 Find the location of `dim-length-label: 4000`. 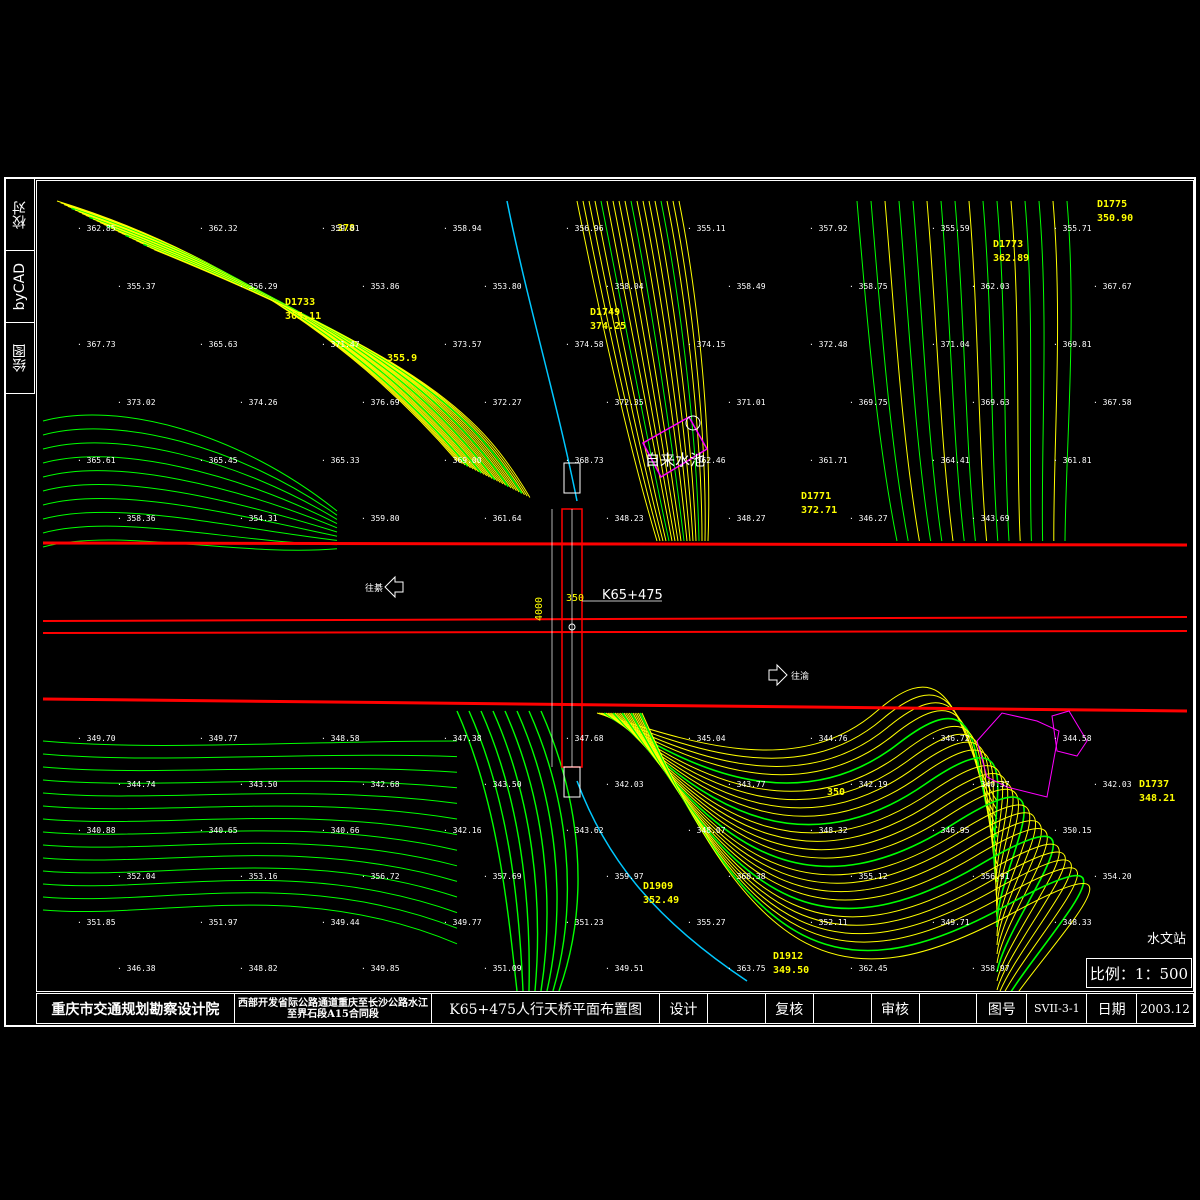

dim-length-label: 4000 is located at coordinates (539, 609).